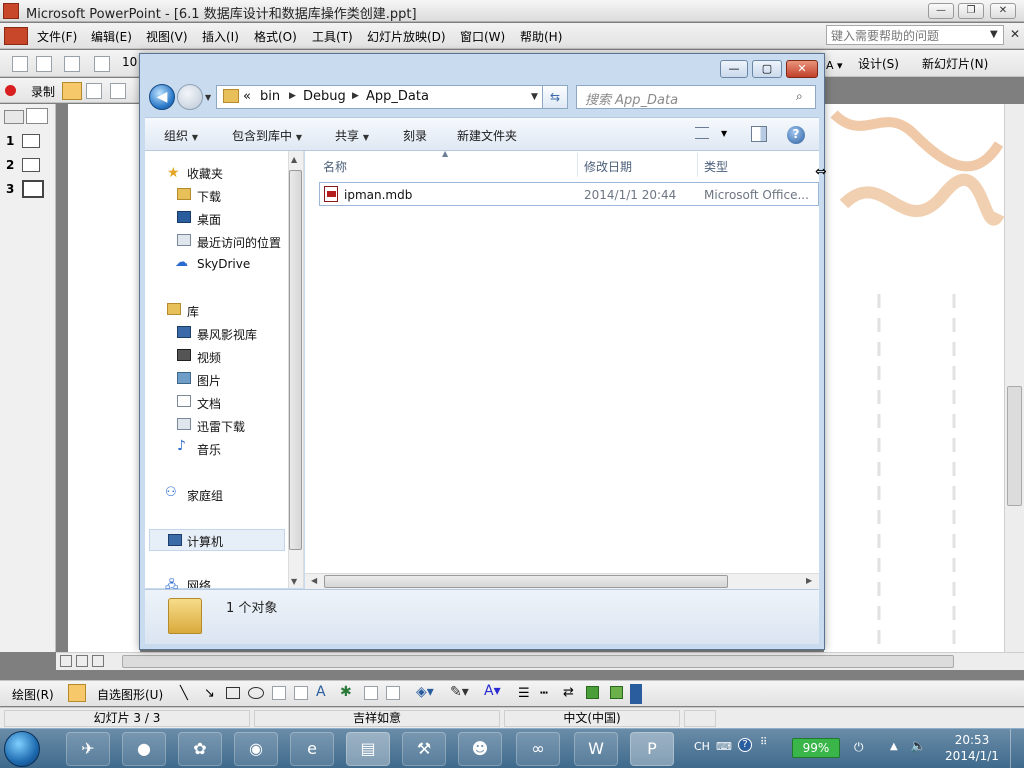 Image resolution: width=1024 pixels, height=768 pixels. Describe the element at coordinates (859, 747) in the screenshot. I see `power-plug-icon: ⏻` at that location.